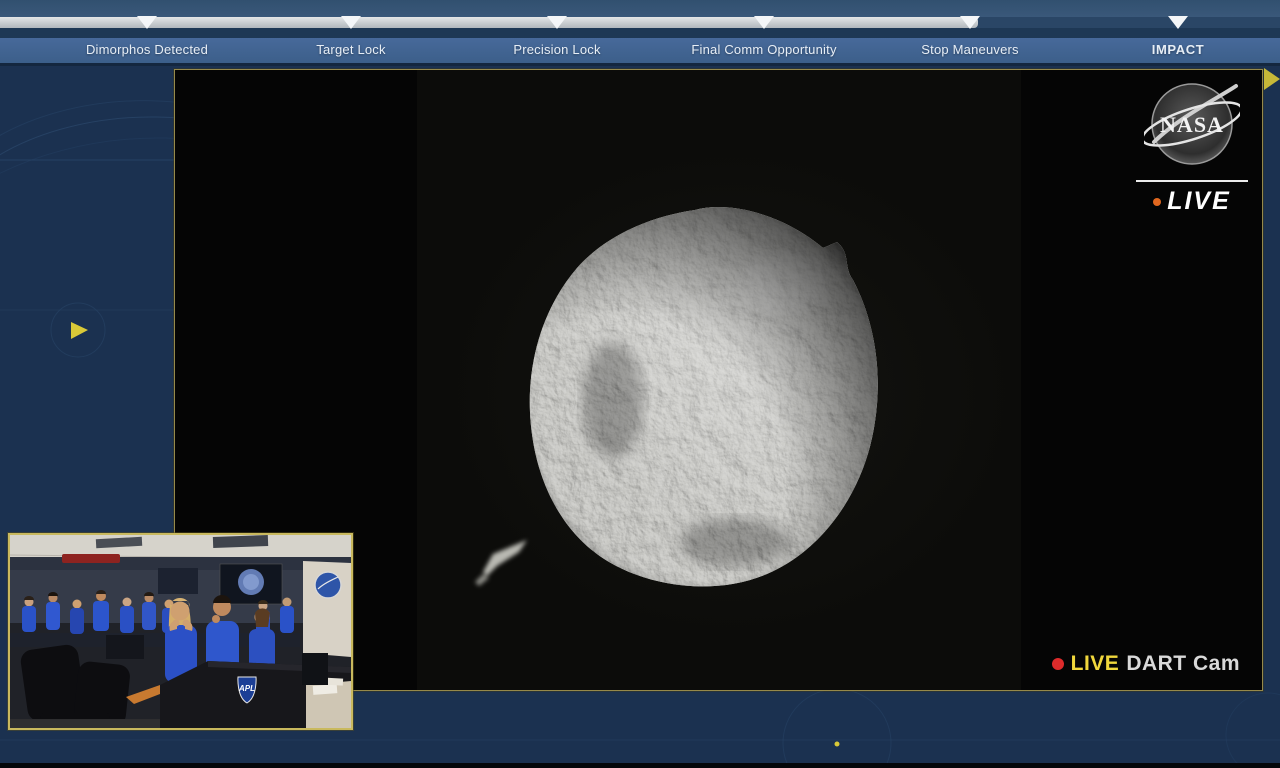 This screenshot has width=1280, height=768. I want to click on milestone-label: Final Comm Opportunity, so click(764, 49).